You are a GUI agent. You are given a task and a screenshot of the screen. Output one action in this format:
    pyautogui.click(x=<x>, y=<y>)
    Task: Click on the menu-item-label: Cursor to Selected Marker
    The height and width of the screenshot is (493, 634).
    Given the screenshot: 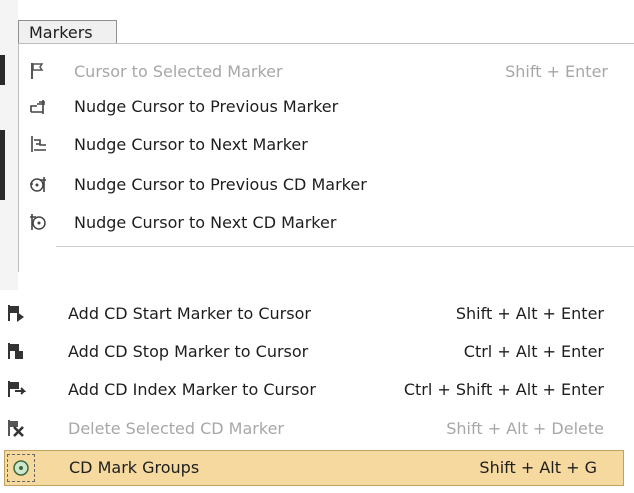 What is the action you would take?
    pyautogui.click(x=178, y=71)
    